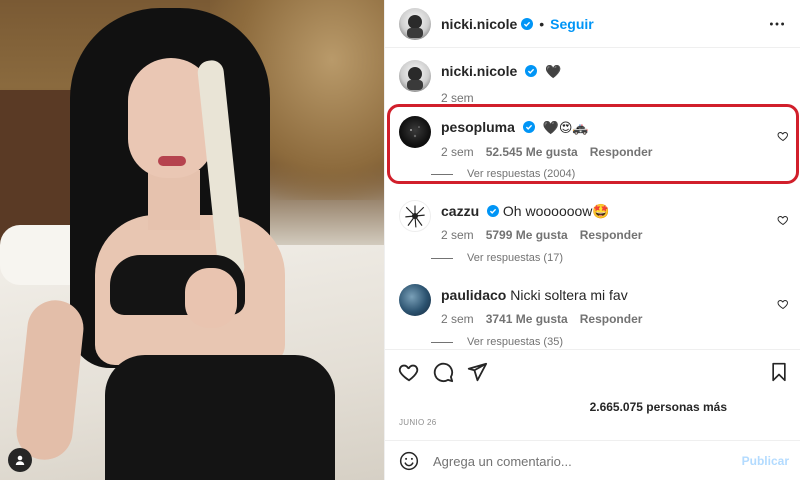 Image resolution: width=800 pixels, height=480 pixels. I want to click on replies-label: Ver respuestas (17), so click(515, 258).